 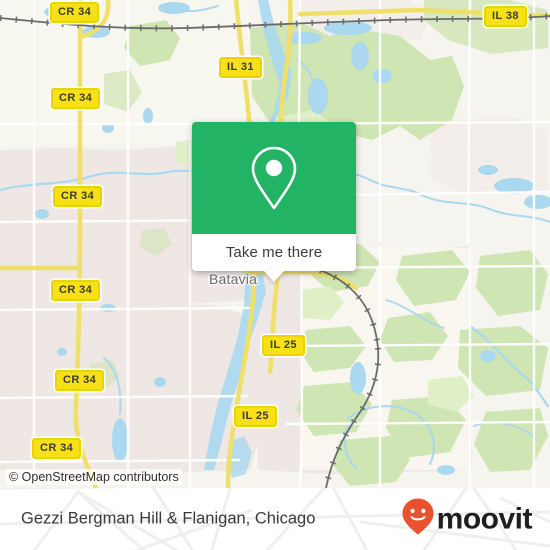 I want to click on popup-header, so click(x=274, y=178).